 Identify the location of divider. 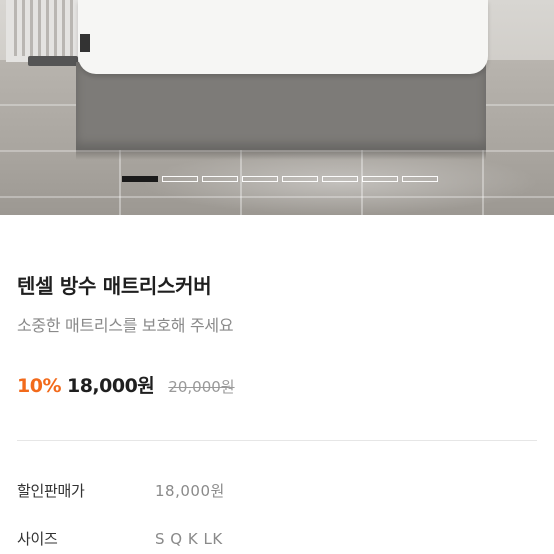
(277, 440).